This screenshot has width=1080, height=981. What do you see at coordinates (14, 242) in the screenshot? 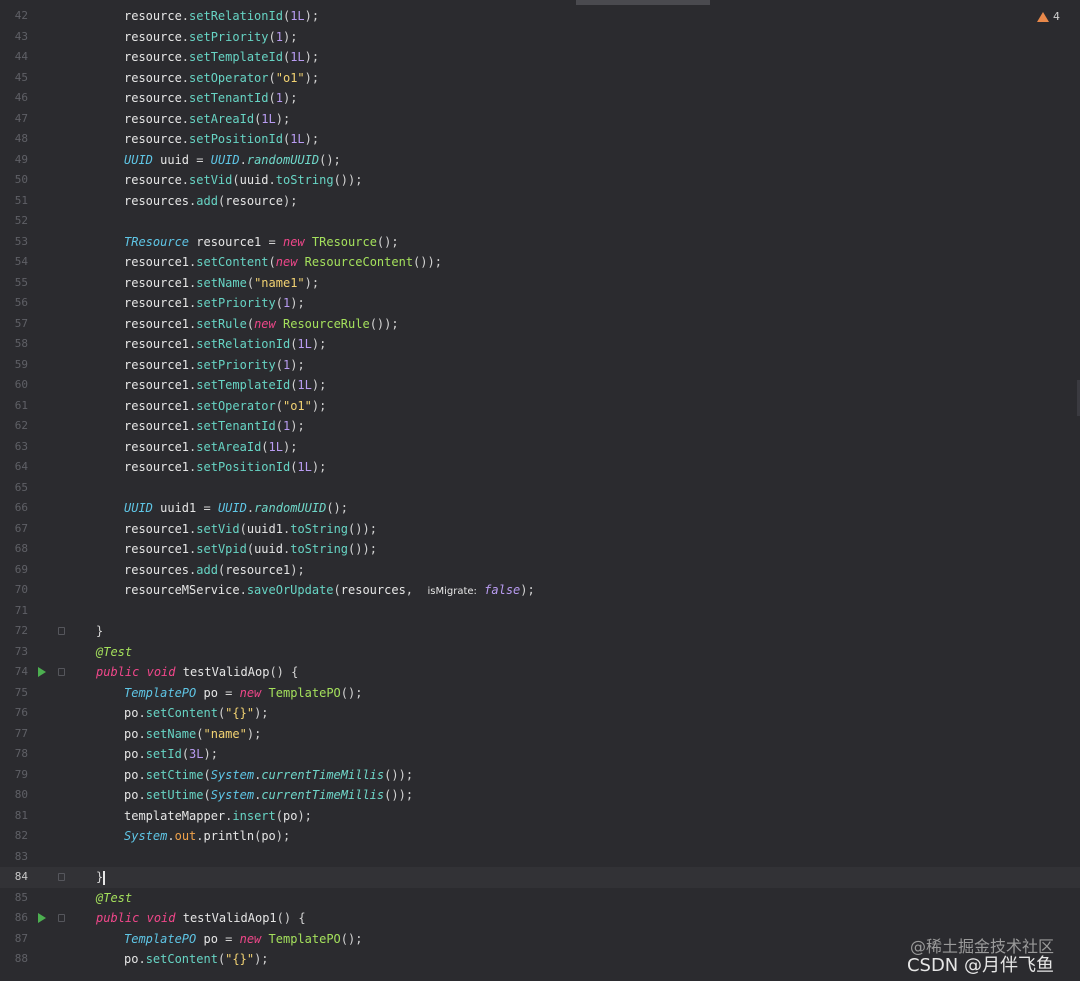
I see `line-number: 53` at bounding box center [14, 242].